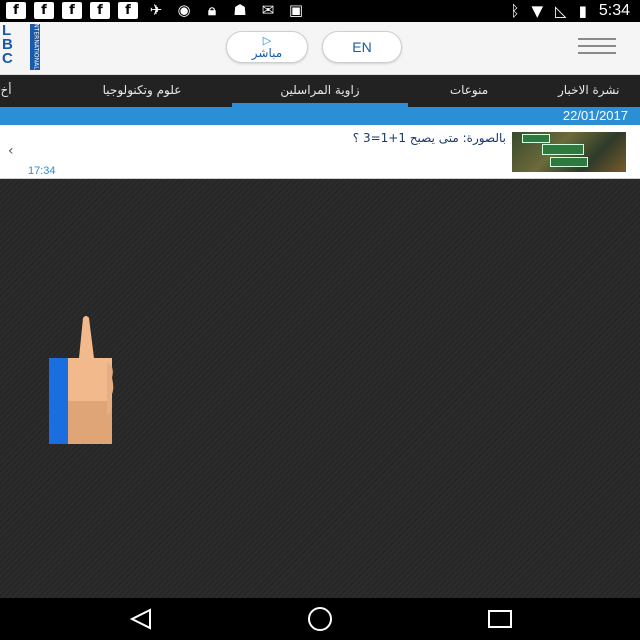 This screenshot has width=640, height=640. Describe the element at coordinates (267, 53) in the screenshot. I see `live-label: مباشر` at that location.